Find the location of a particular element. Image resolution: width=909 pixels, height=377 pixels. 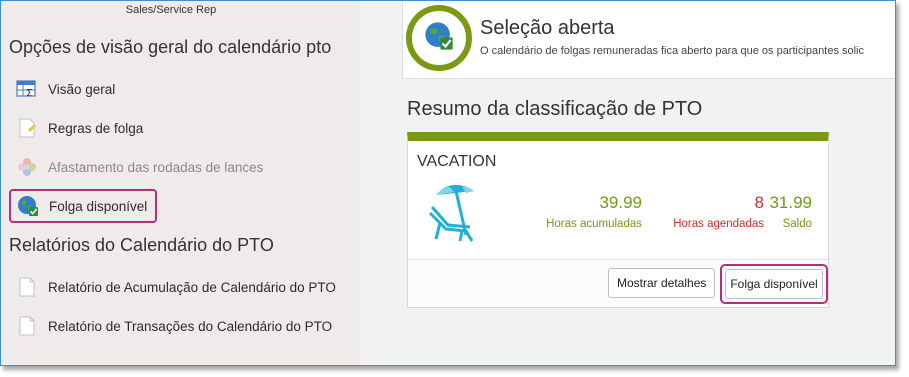

table-sigma-icon: Σ is located at coordinates (27, 89).